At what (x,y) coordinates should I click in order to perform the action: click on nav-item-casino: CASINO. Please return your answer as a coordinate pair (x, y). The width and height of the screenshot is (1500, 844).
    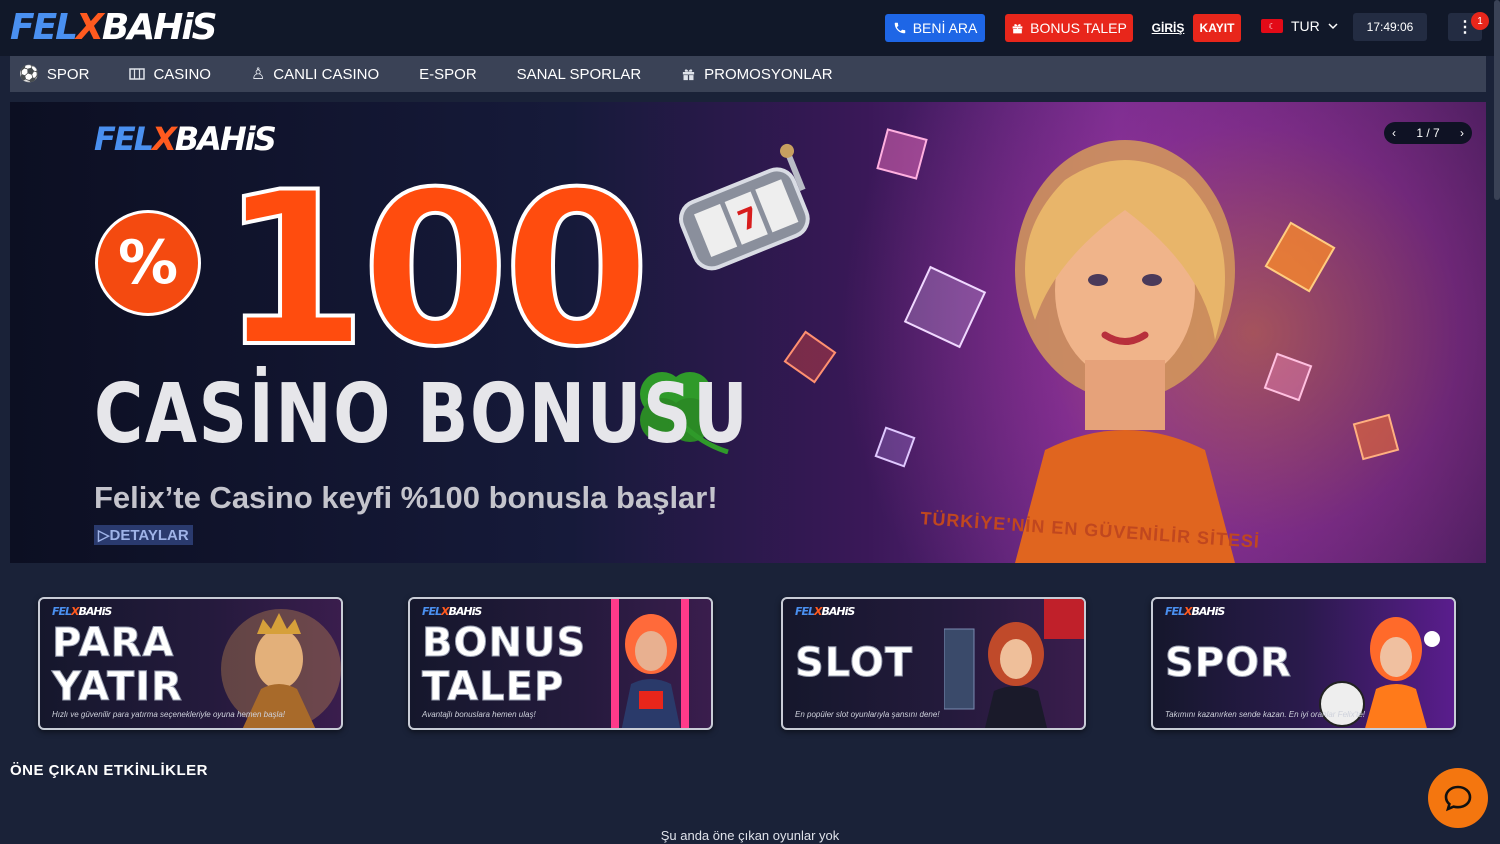
    Looking at the image, I should click on (170, 74).